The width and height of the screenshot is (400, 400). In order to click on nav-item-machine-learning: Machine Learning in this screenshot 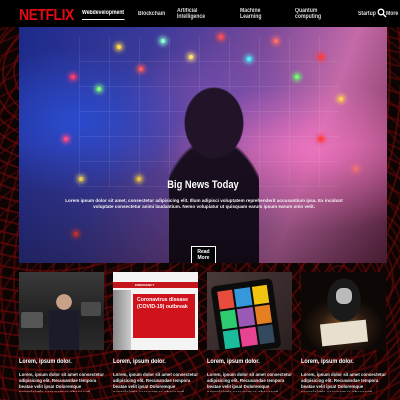, I will do `click(260, 14)`.